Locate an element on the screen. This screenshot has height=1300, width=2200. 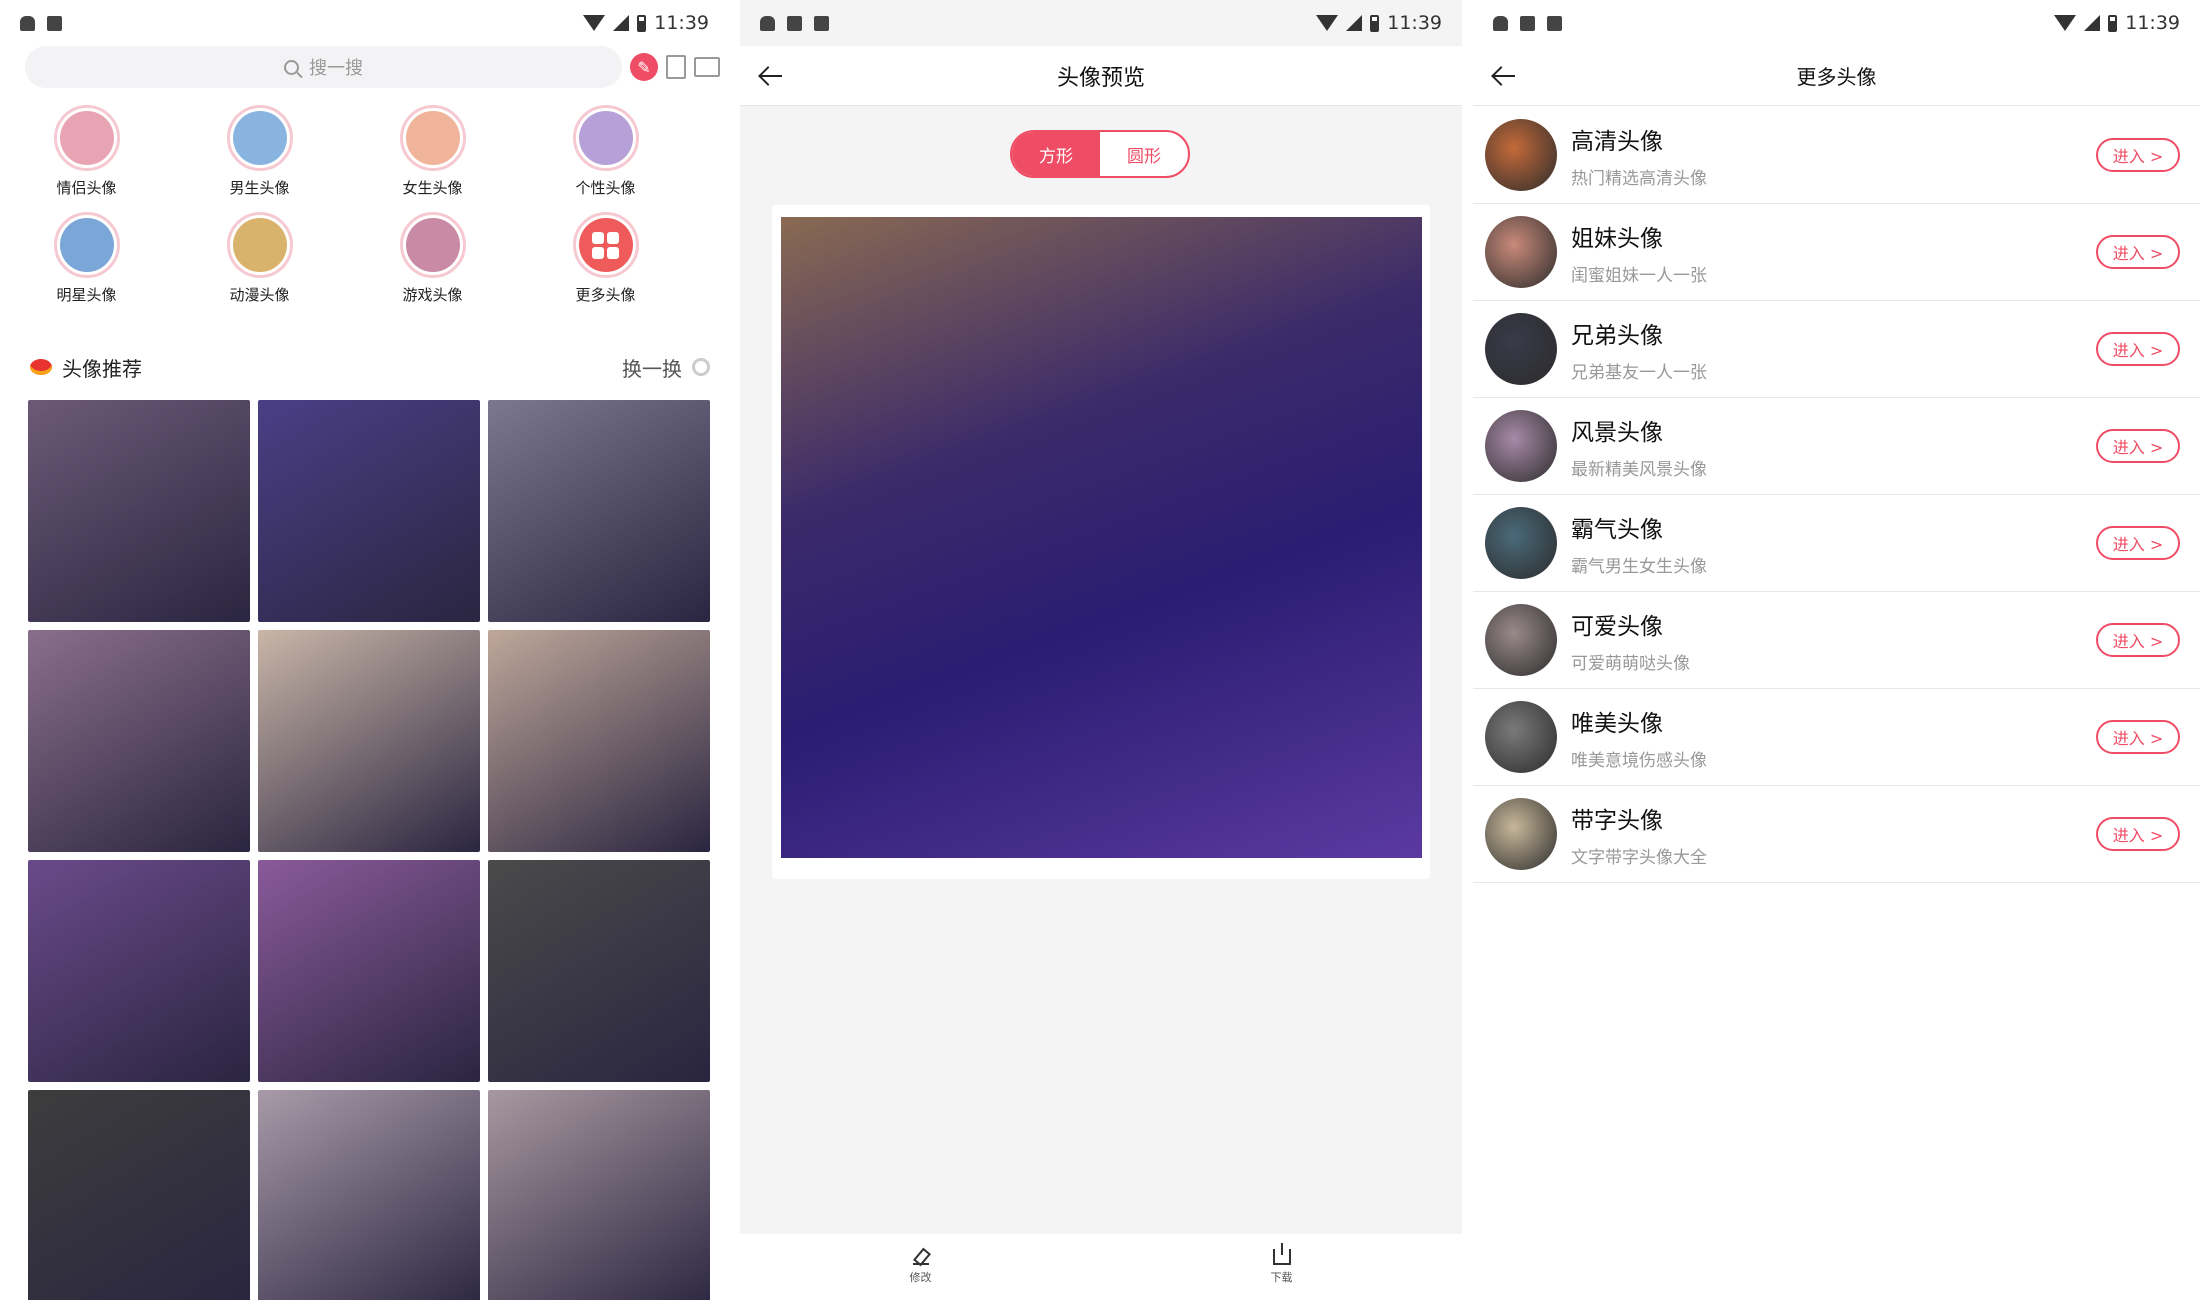
list-item: 带字头像 文字带字头像大全 进入 > is located at coordinates (1836, 834).